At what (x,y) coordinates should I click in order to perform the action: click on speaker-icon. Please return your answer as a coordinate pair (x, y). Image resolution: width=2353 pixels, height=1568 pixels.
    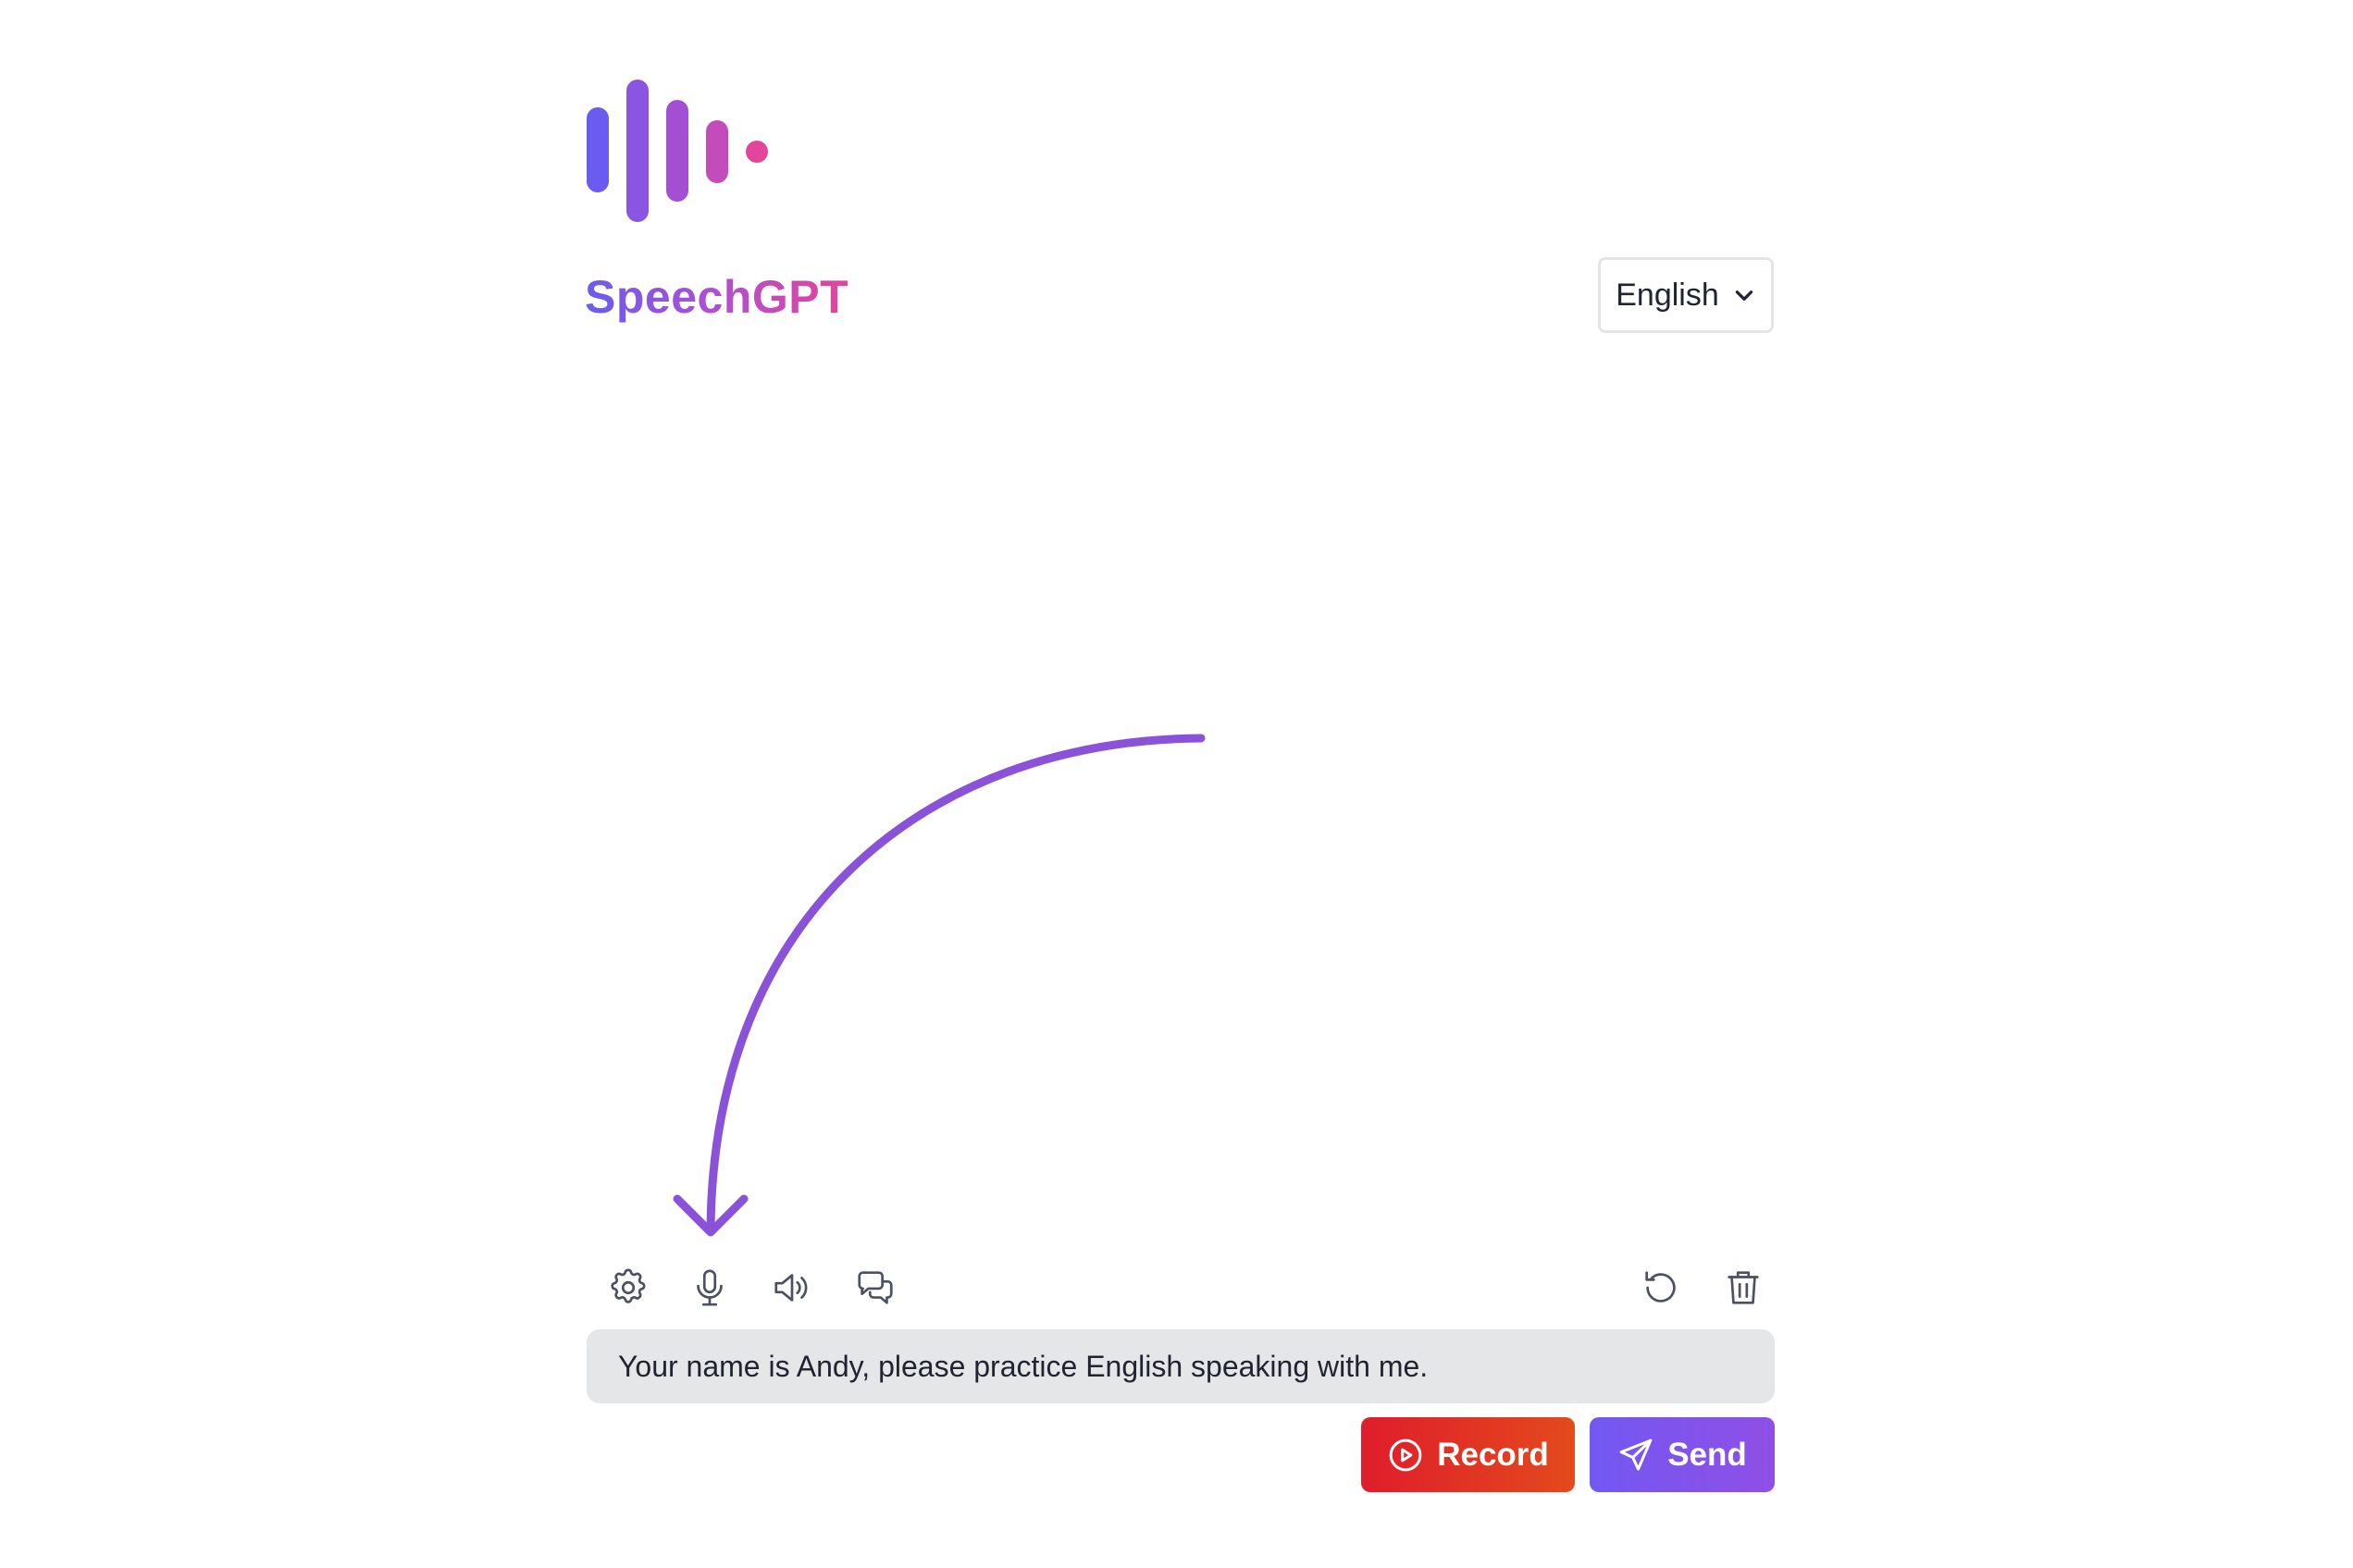
    Looking at the image, I should click on (791, 1288).